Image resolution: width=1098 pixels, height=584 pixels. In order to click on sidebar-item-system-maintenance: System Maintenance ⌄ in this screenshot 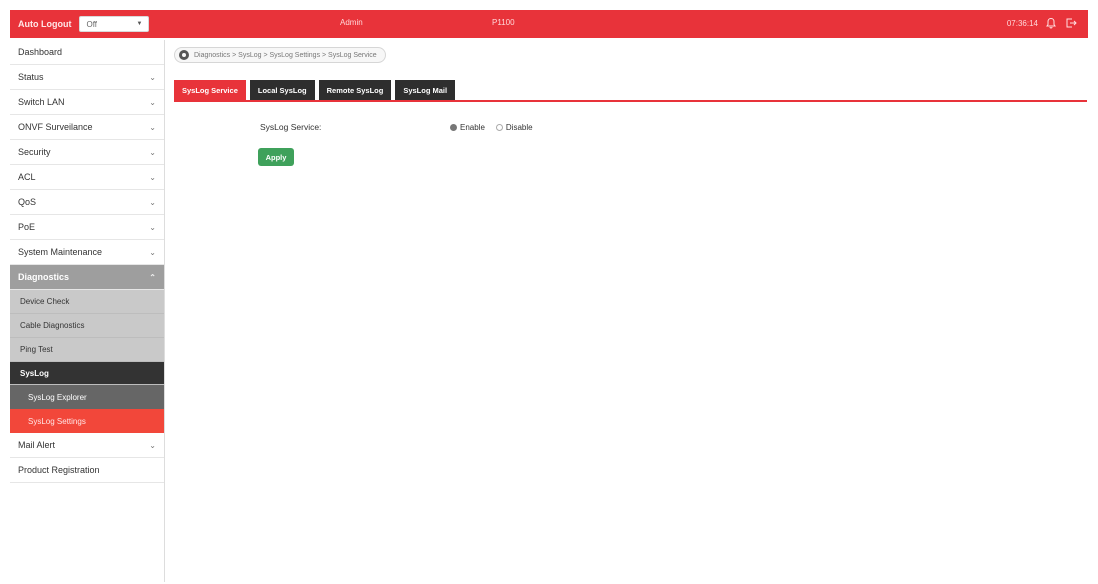, I will do `click(87, 252)`.